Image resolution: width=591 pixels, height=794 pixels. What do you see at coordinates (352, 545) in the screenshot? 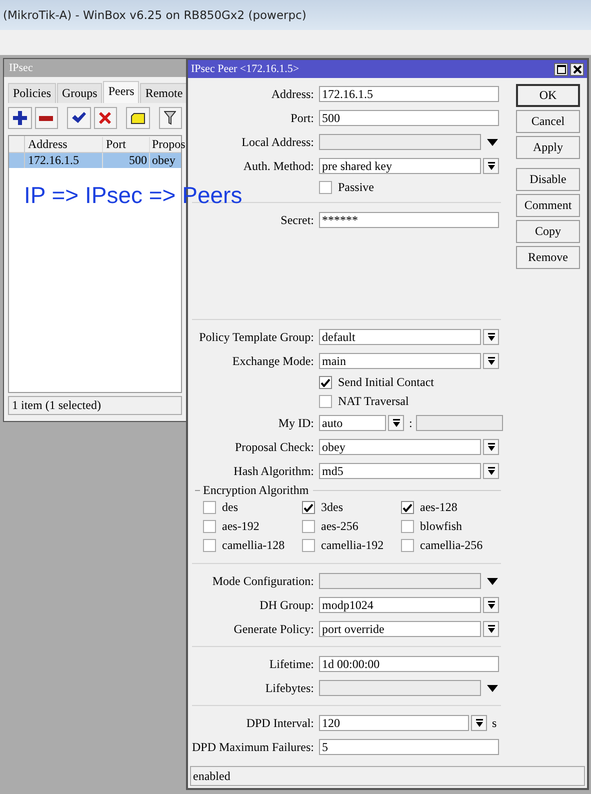
I see `checkbox-label: camellia-192` at bounding box center [352, 545].